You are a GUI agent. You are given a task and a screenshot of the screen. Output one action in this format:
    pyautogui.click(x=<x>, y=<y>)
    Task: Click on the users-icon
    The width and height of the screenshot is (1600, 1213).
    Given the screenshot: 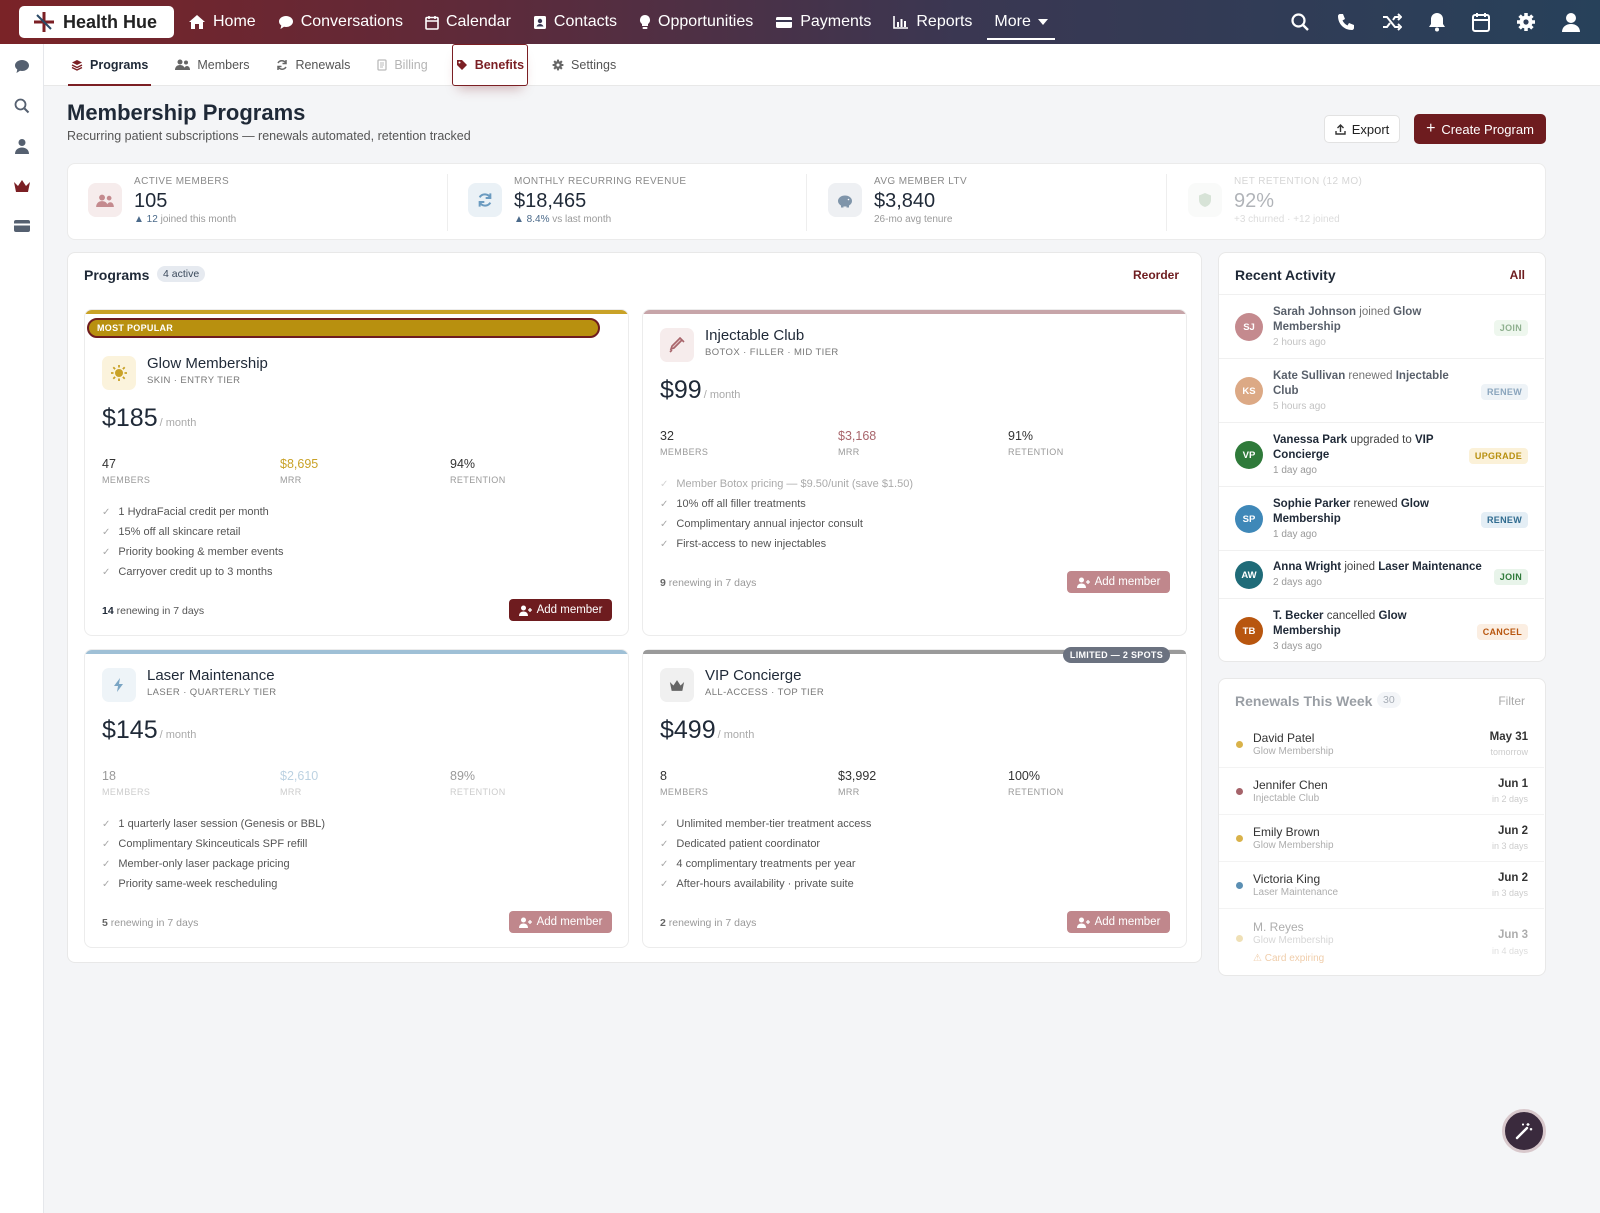 What is the action you would take?
    pyautogui.click(x=183, y=64)
    